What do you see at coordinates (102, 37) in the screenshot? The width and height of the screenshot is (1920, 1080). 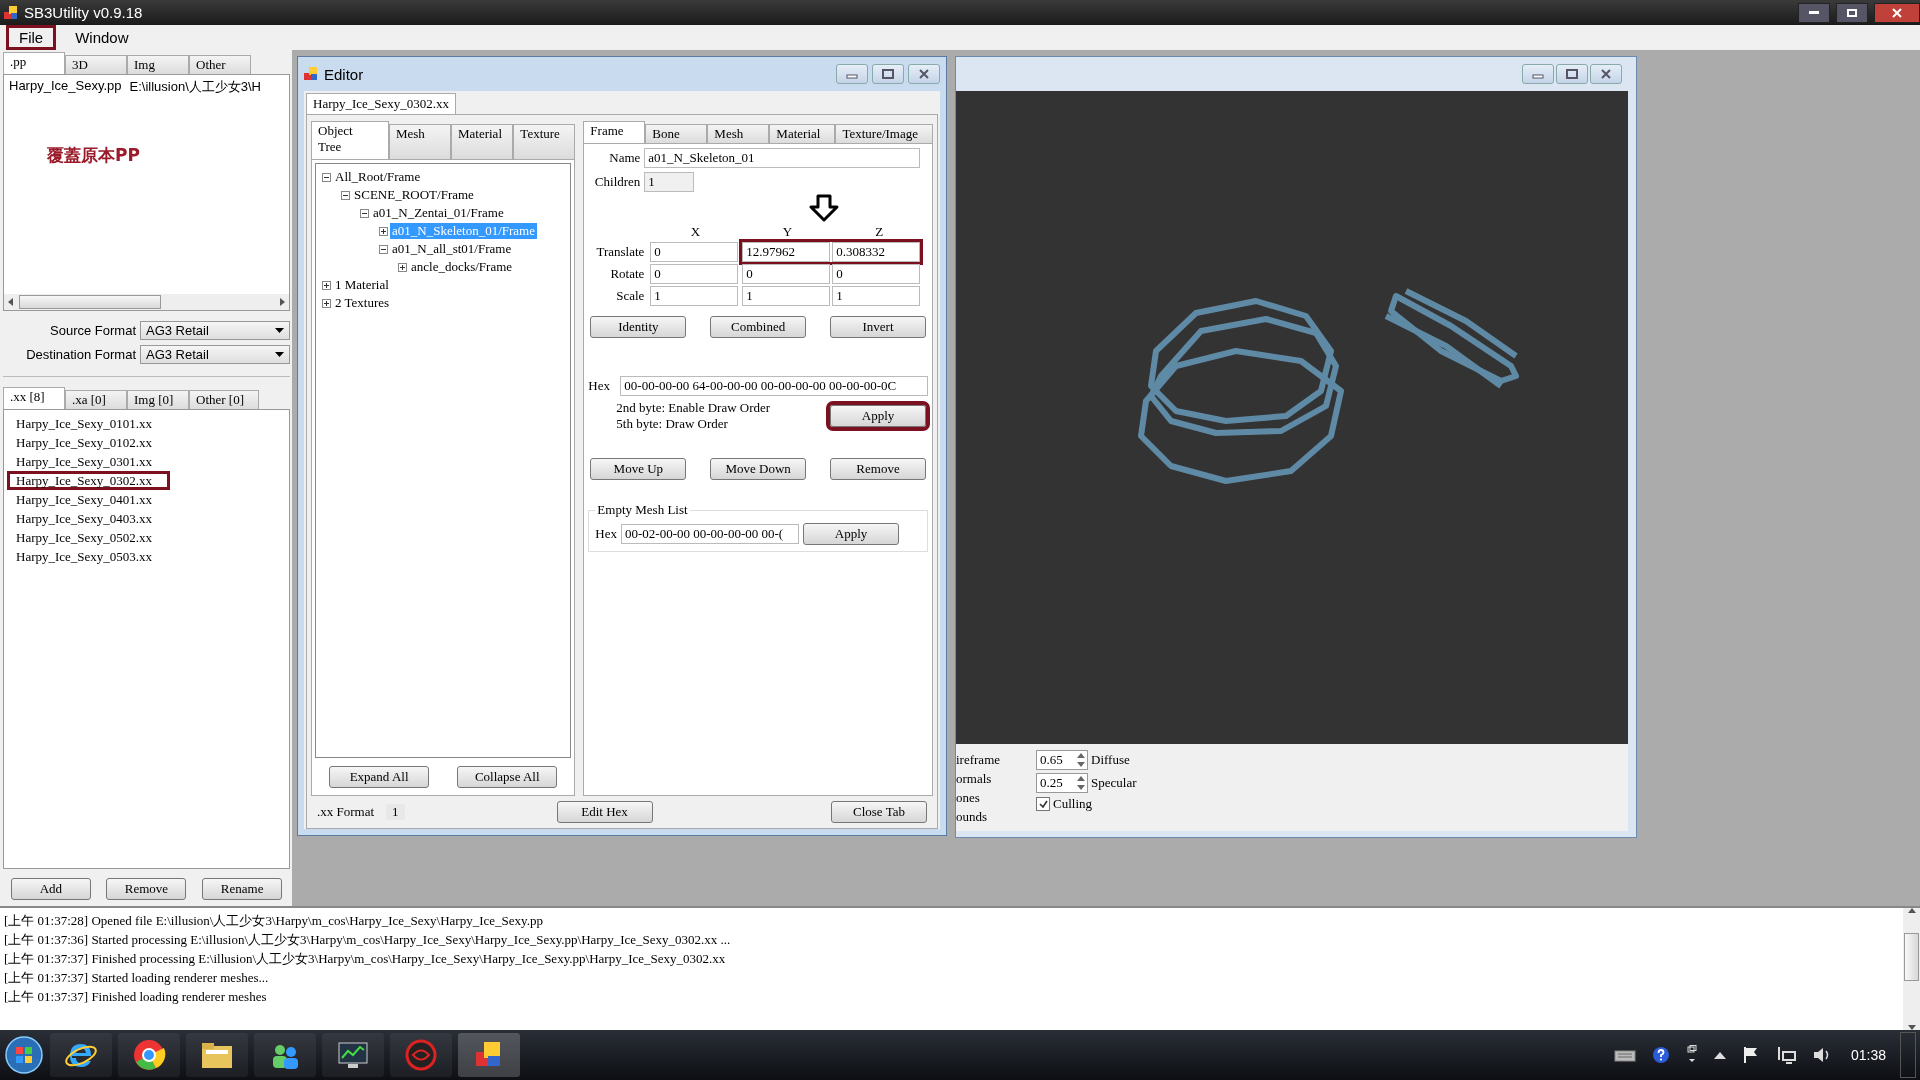 I see `menu-item: Window` at bounding box center [102, 37].